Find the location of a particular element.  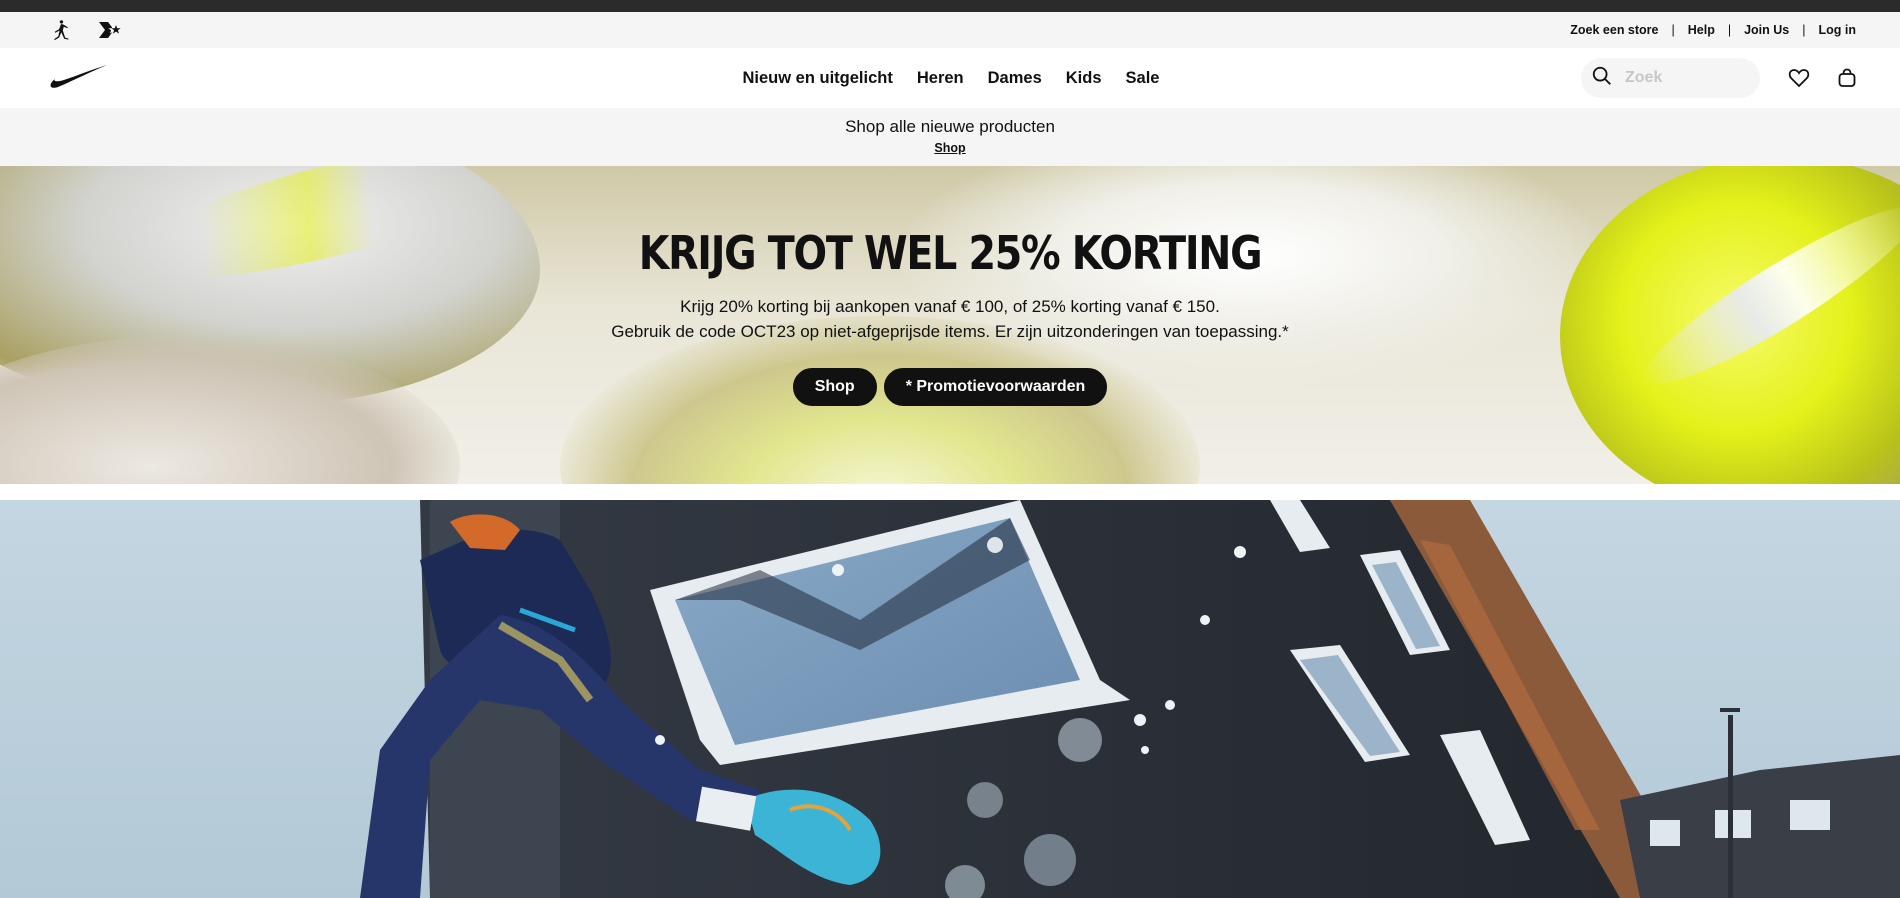

hero-title: KRIJG TOT WEL 25% KORTING is located at coordinates (950, 253).